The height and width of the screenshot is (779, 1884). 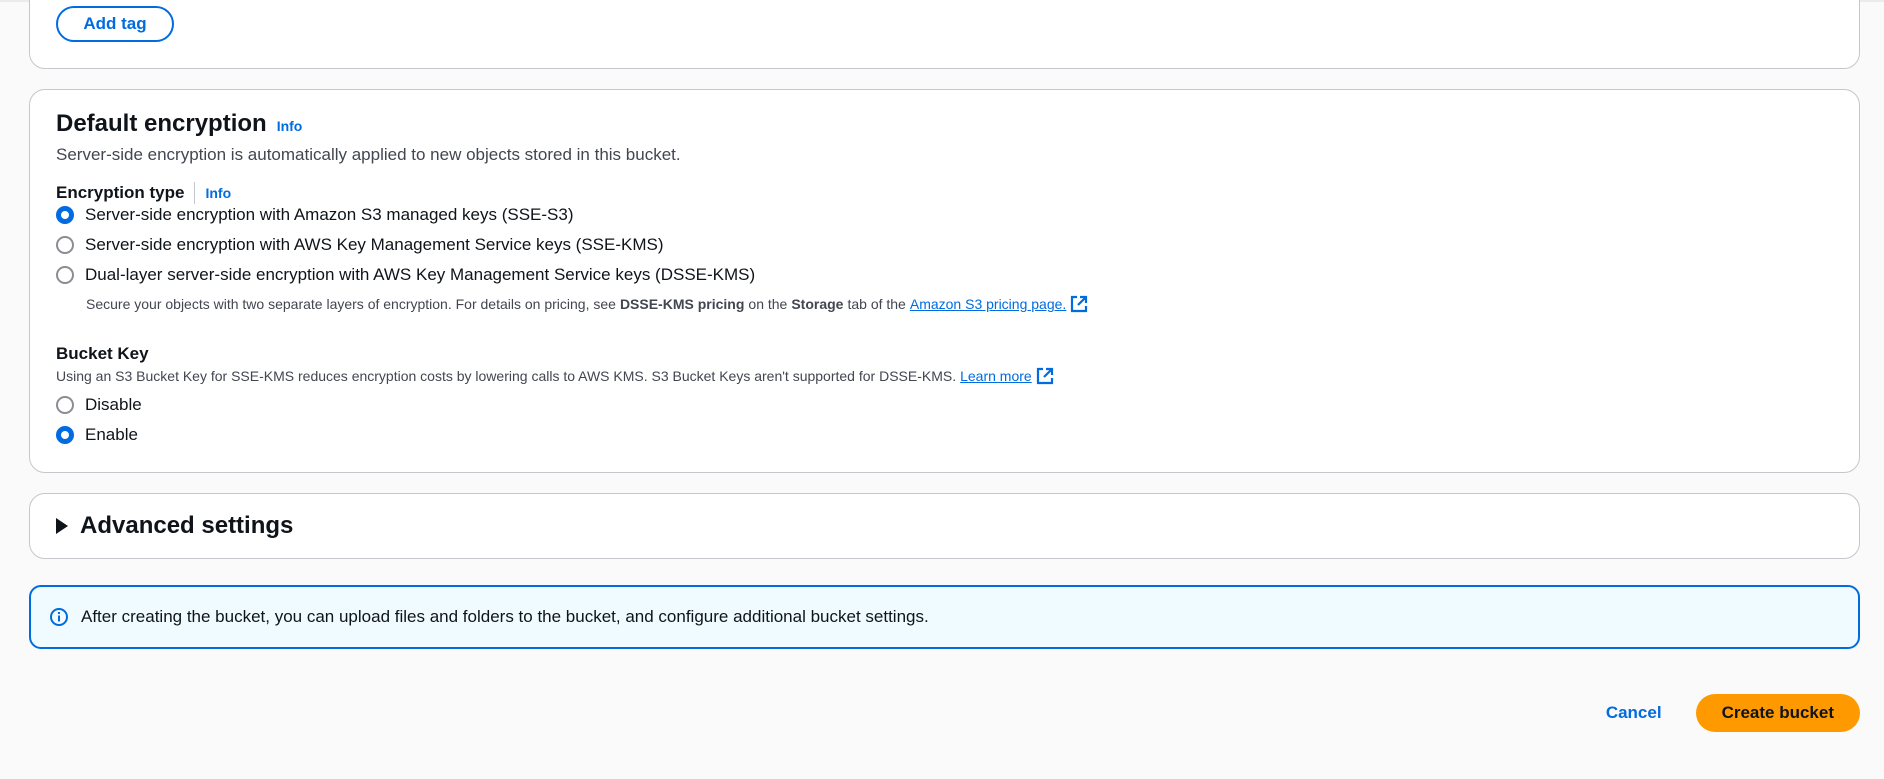 What do you see at coordinates (187, 525) in the screenshot?
I see `advanced-settings-label: Advanced settings` at bounding box center [187, 525].